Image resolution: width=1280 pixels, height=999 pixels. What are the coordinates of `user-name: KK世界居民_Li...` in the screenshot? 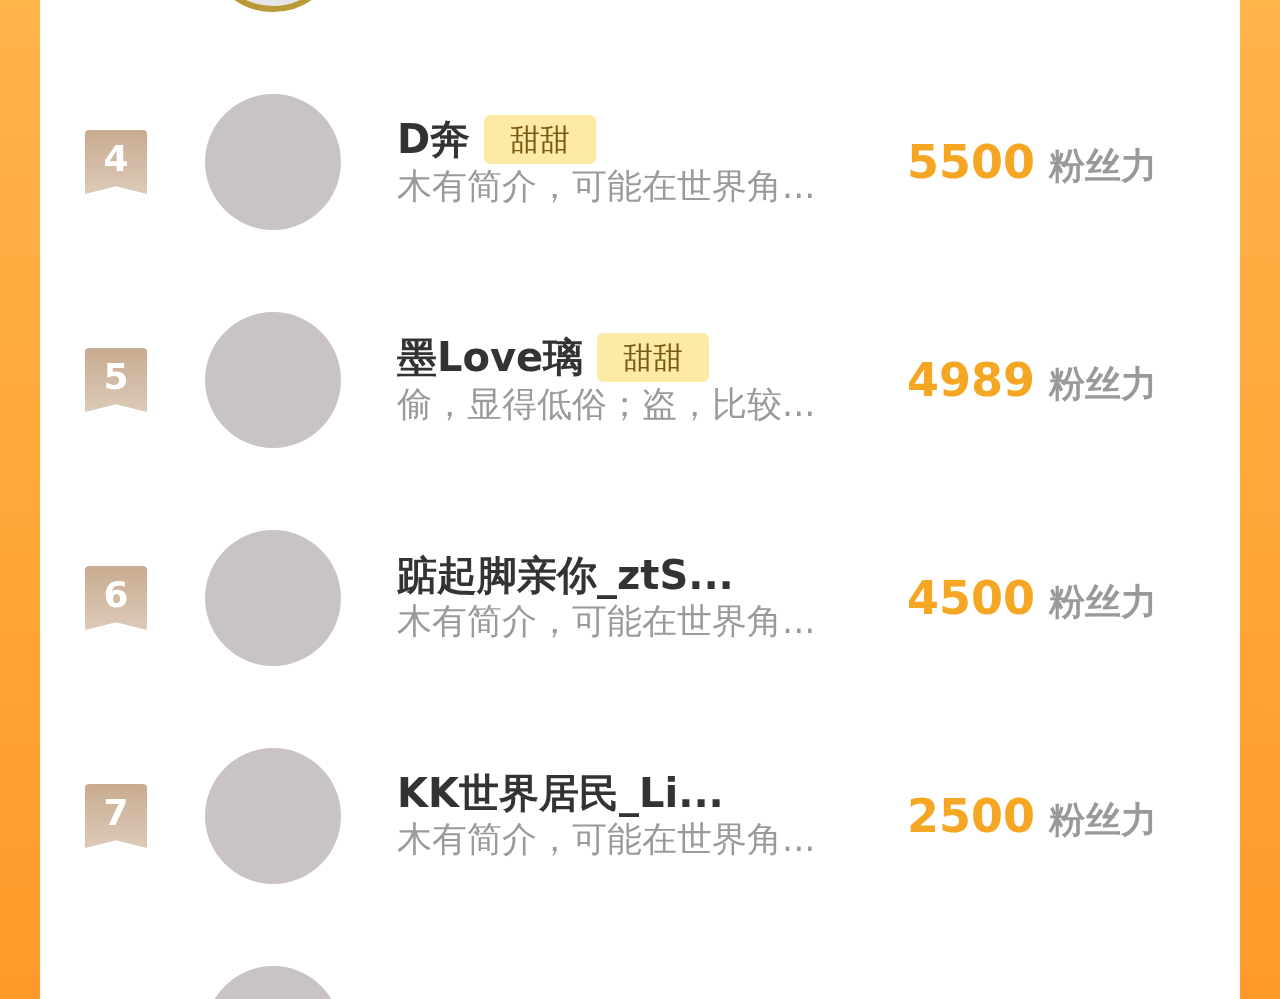 It's located at (560, 793).